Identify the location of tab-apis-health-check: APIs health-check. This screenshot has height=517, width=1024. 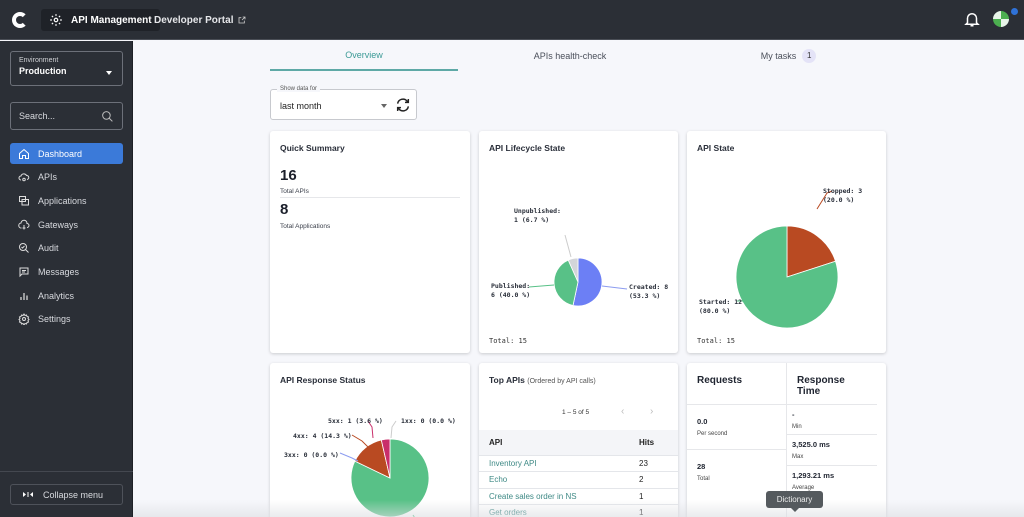
(570, 56).